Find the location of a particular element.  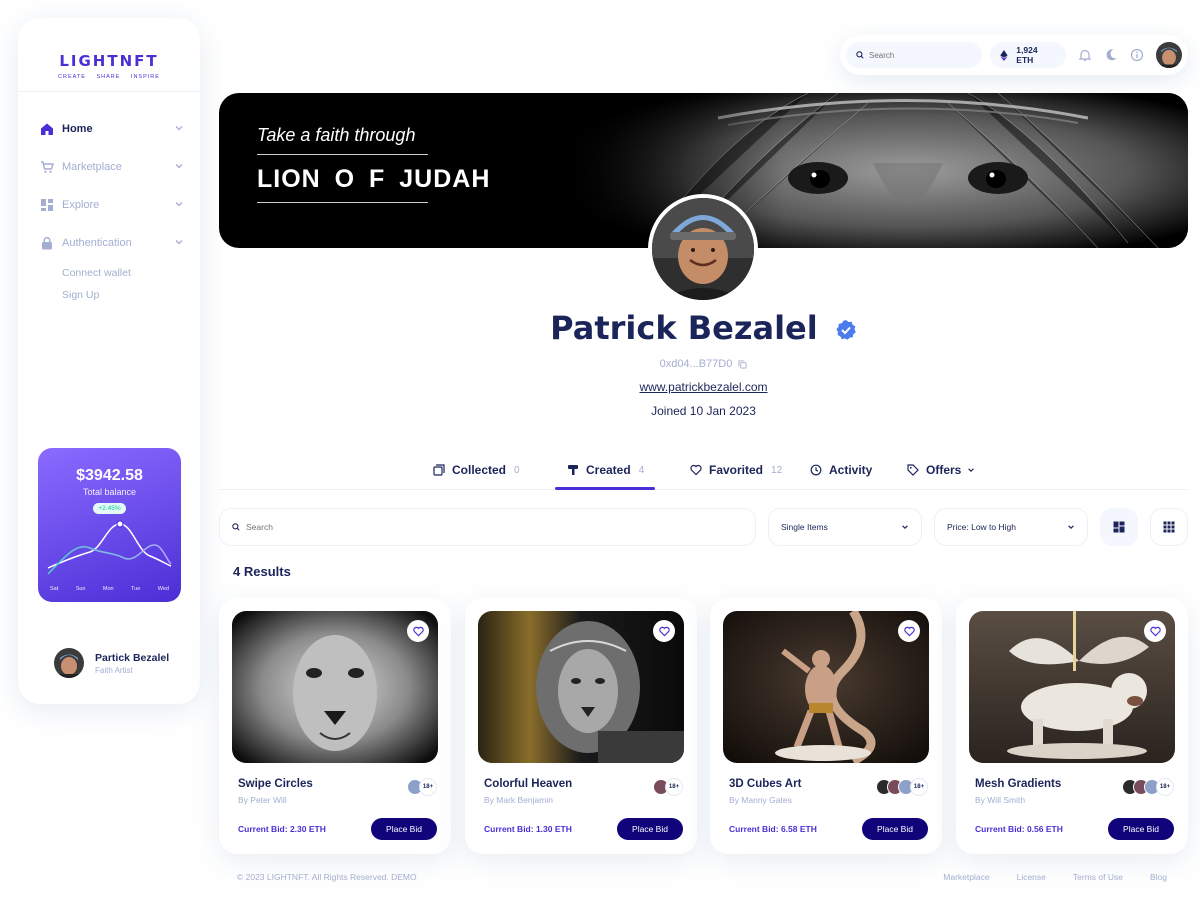

sidebar-item-home: Home is located at coordinates (109, 129).